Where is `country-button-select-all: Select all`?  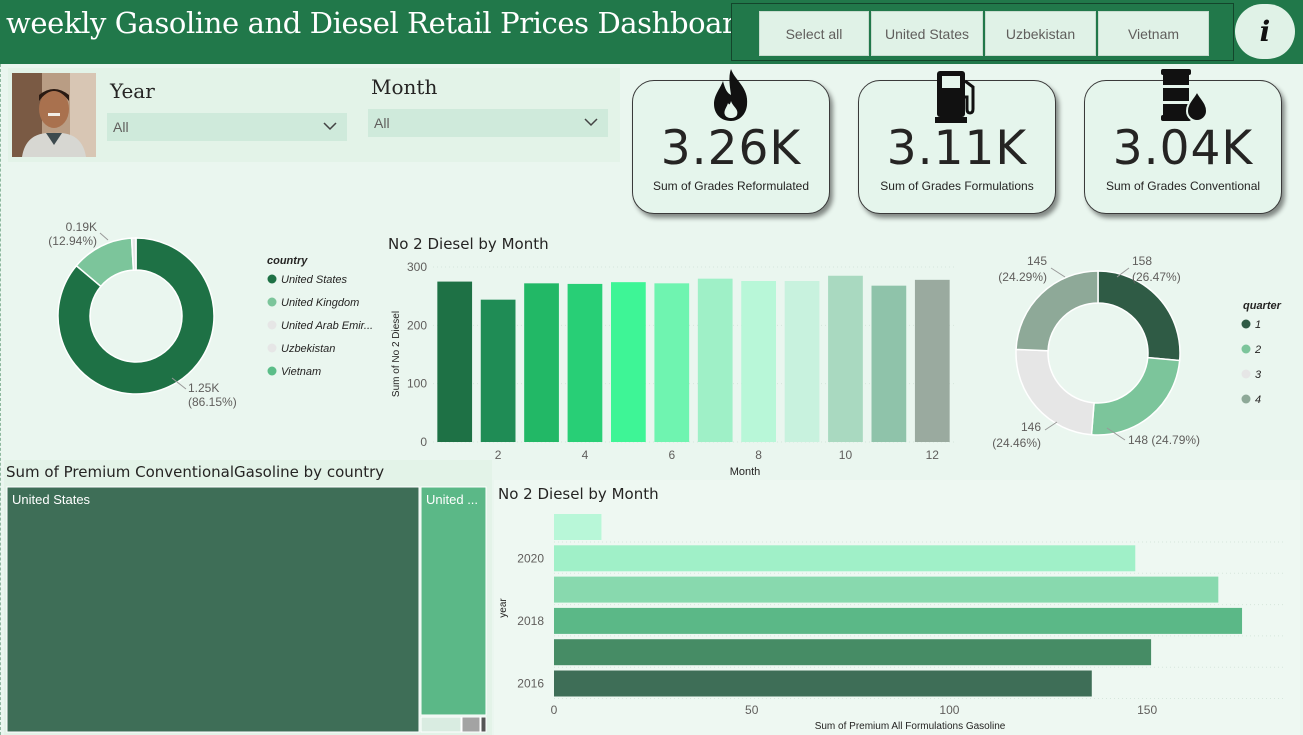 country-button-select-all: Select all is located at coordinates (814, 33).